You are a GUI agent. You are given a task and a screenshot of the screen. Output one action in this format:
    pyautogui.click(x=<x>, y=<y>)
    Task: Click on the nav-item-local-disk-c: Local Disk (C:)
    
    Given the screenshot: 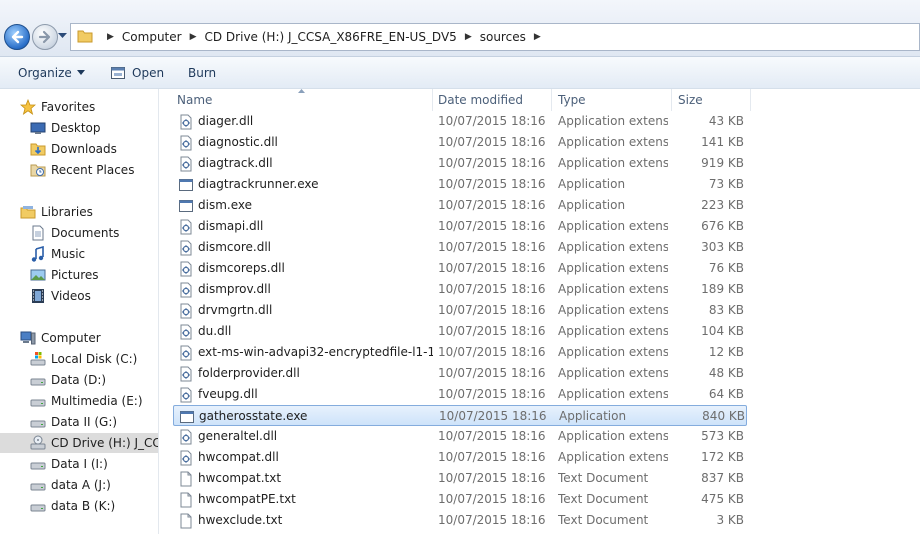 What is the action you would take?
    pyautogui.click(x=94, y=359)
    